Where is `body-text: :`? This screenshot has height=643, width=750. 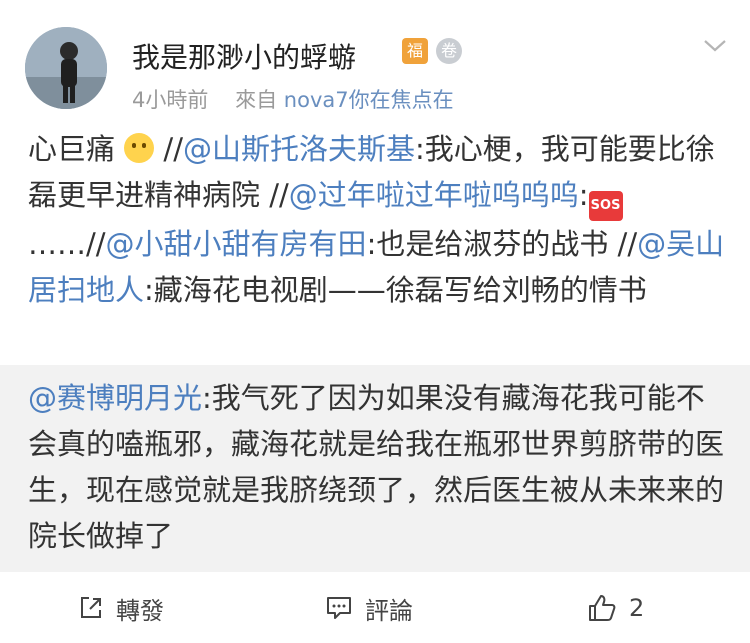
body-text: : is located at coordinates (583, 195).